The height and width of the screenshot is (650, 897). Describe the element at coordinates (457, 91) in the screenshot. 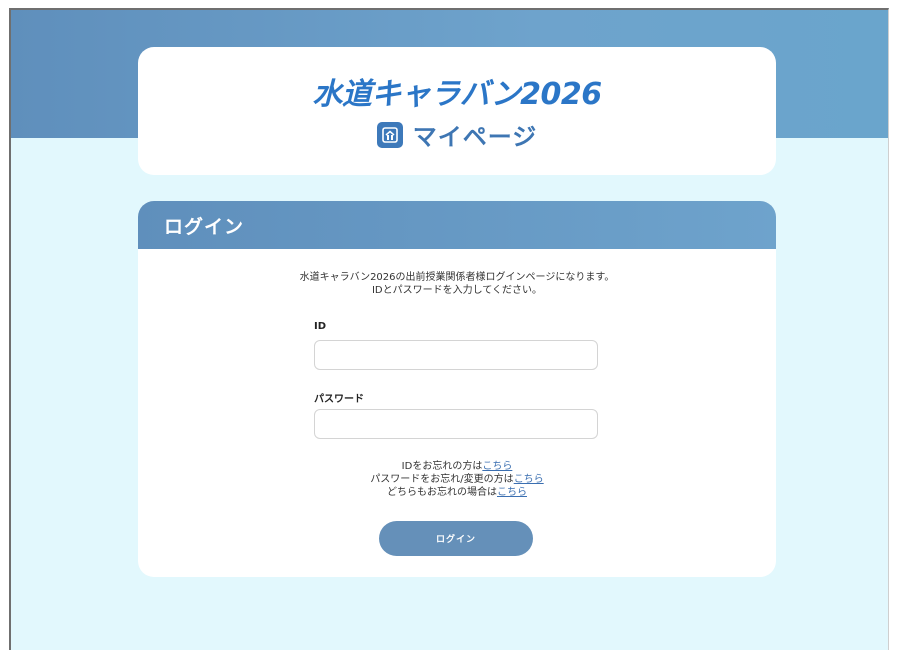

I see `site-logo: 水道キャラバン2026` at that location.